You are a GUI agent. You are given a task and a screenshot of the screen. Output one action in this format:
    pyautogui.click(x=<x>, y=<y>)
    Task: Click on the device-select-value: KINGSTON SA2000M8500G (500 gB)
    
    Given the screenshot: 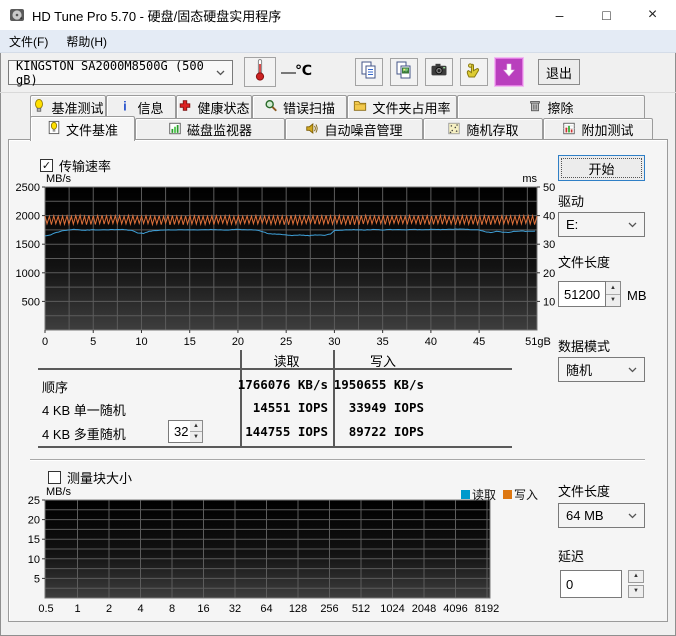 What is the action you would take?
    pyautogui.click(x=110, y=72)
    